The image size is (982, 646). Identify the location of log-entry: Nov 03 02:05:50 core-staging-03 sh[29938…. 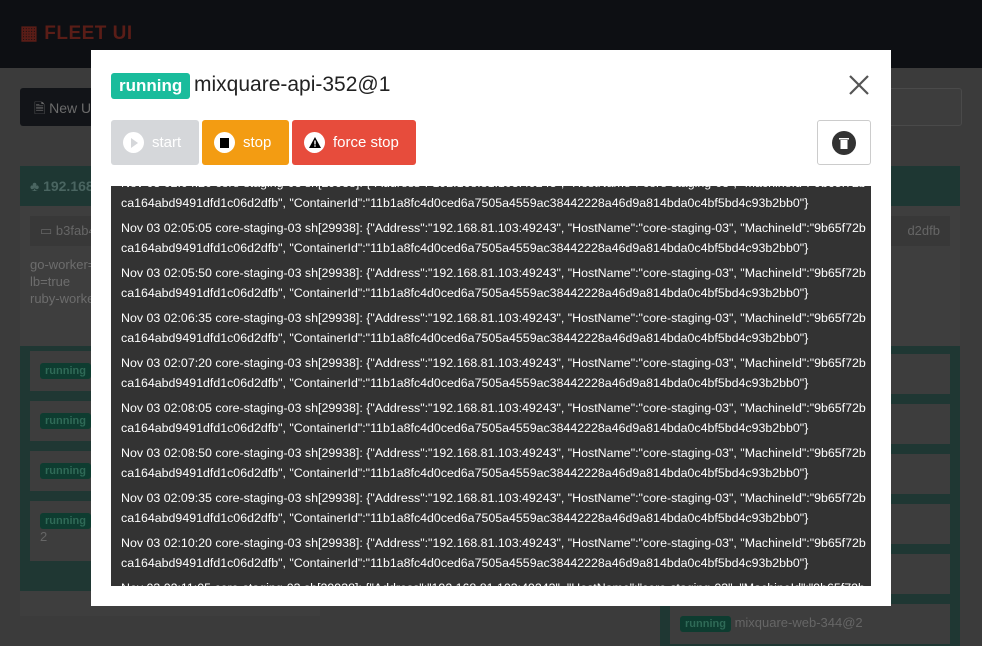
(493, 283).